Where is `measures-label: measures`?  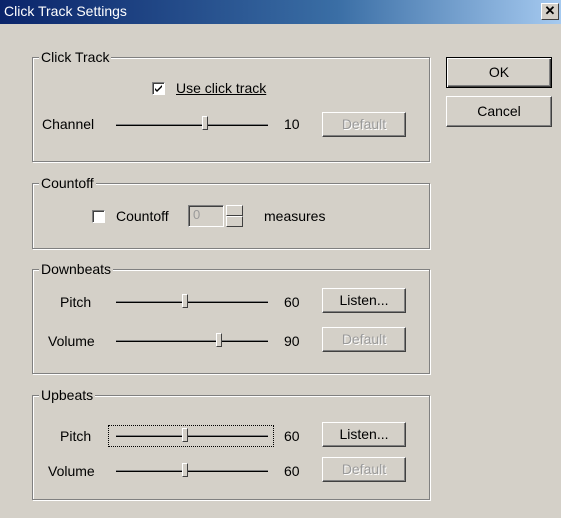
measures-label: measures is located at coordinates (295, 216).